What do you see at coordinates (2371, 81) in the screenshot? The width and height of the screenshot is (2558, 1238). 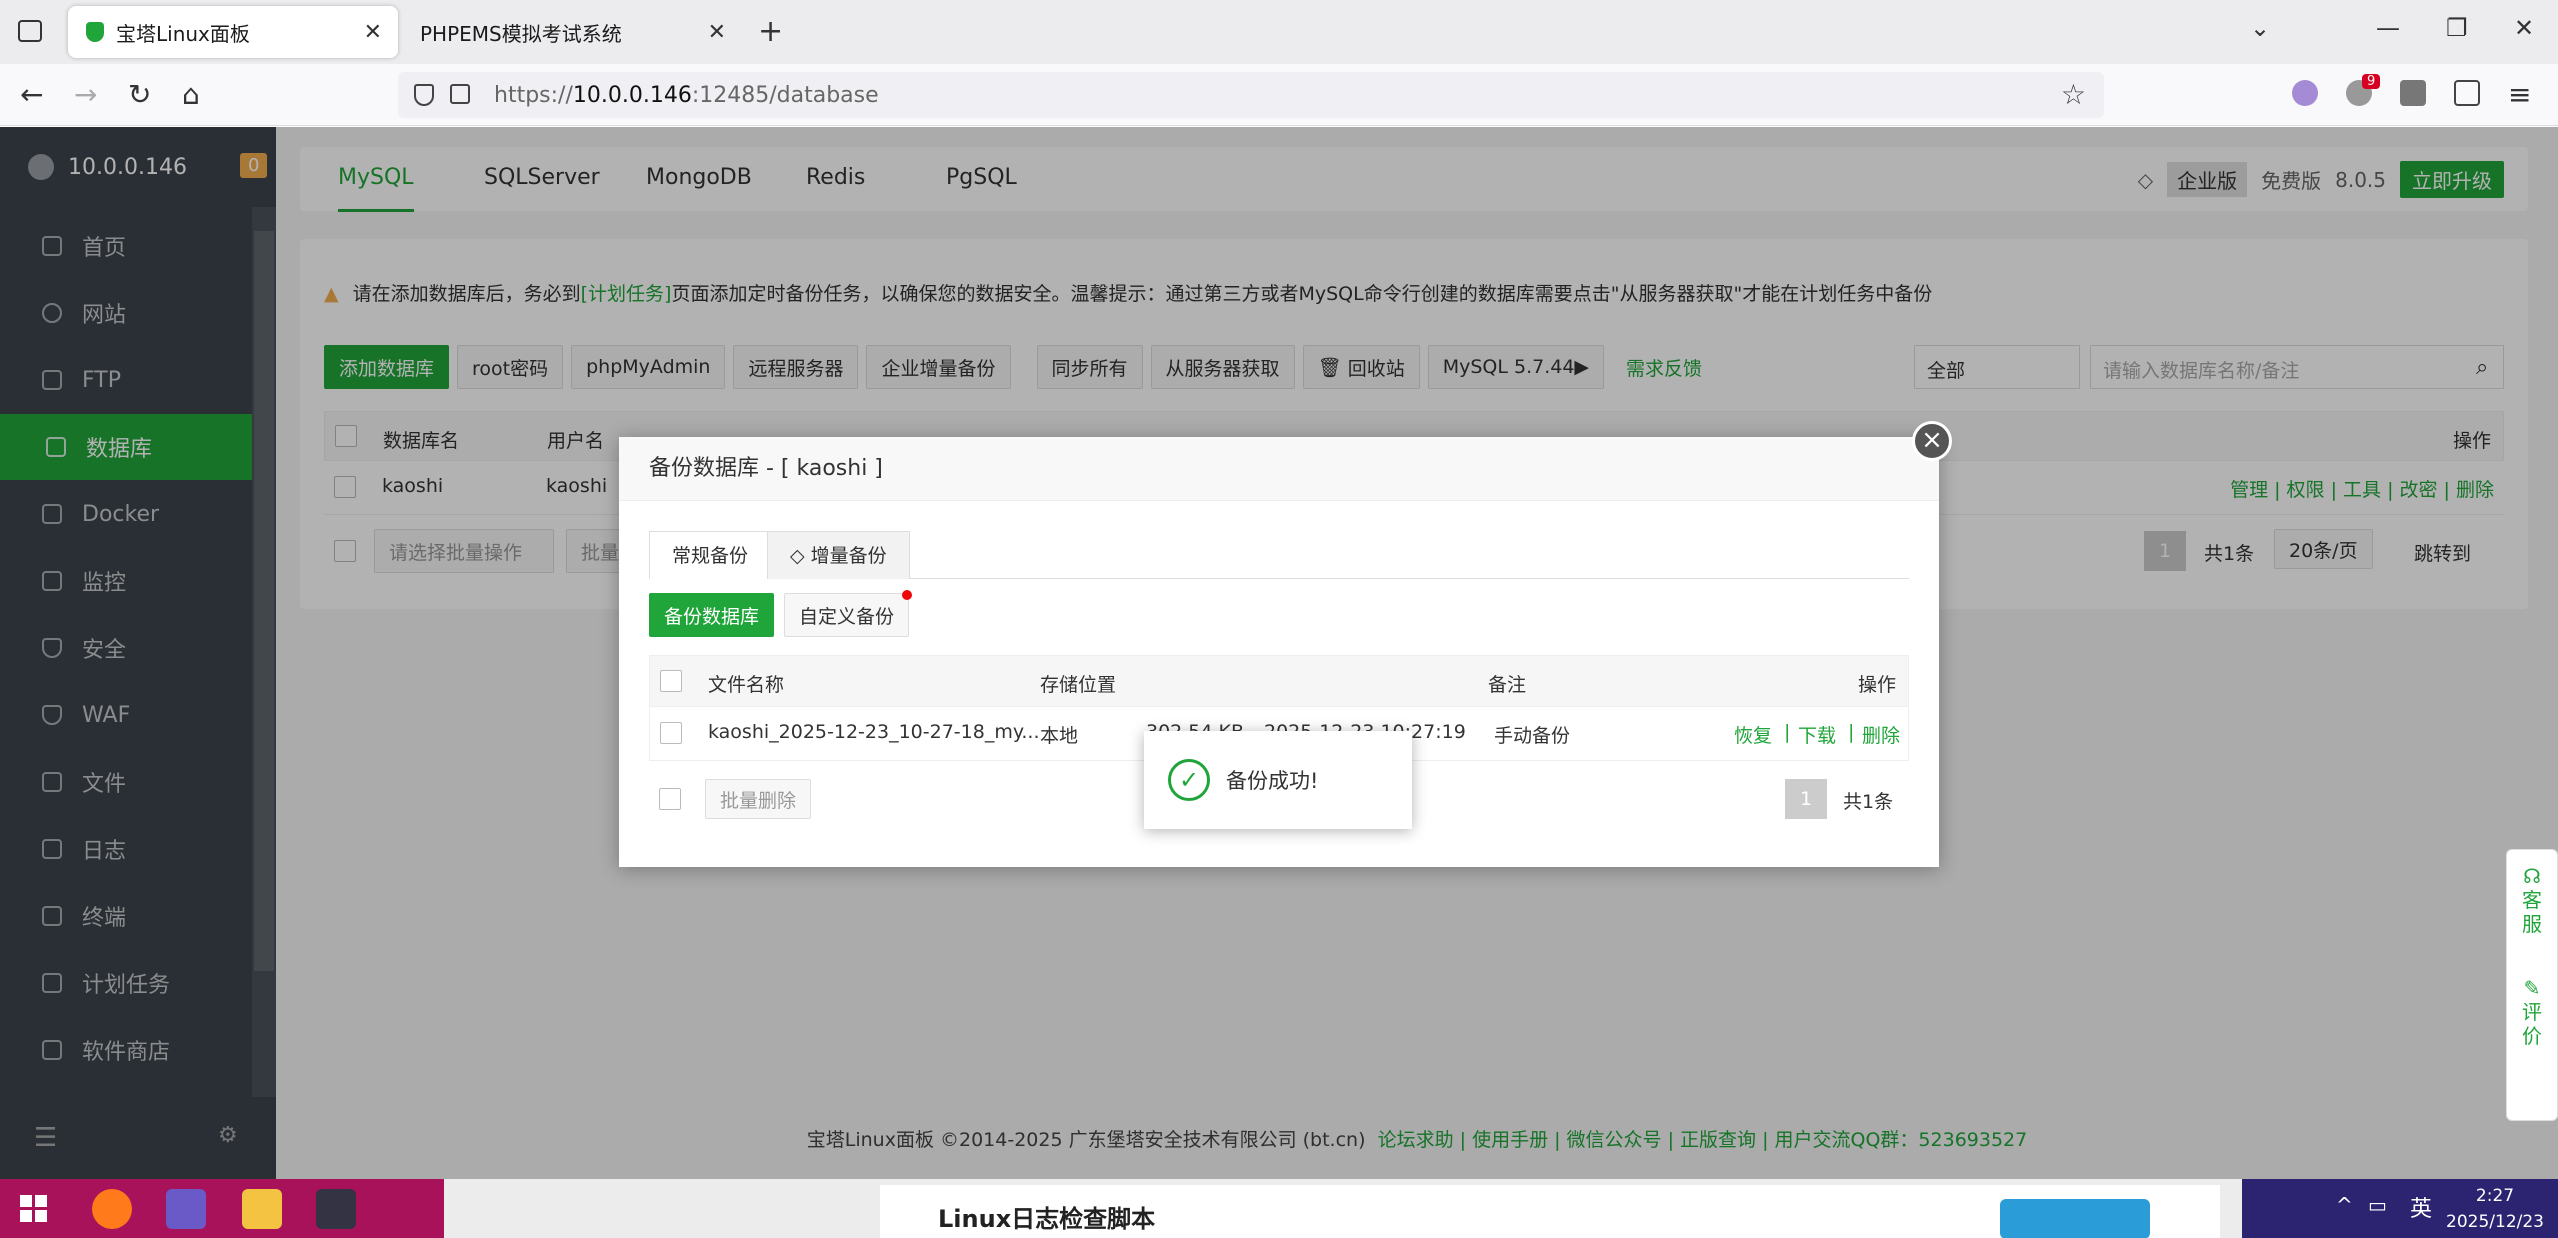 I see `extension-badge: 9` at bounding box center [2371, 81].